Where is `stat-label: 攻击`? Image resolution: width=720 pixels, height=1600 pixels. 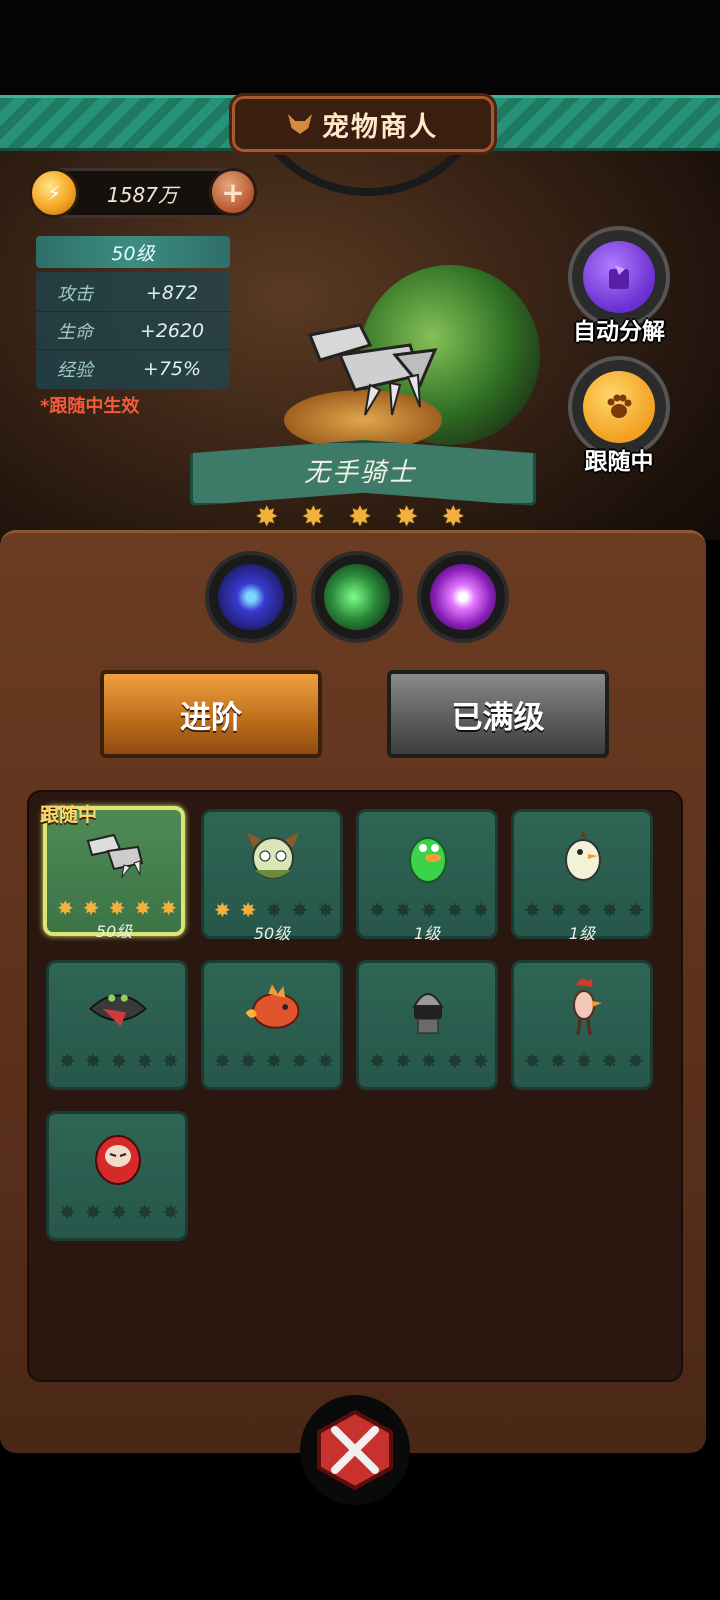
stat-label: 攻击 is located at coordinates (75, 294).